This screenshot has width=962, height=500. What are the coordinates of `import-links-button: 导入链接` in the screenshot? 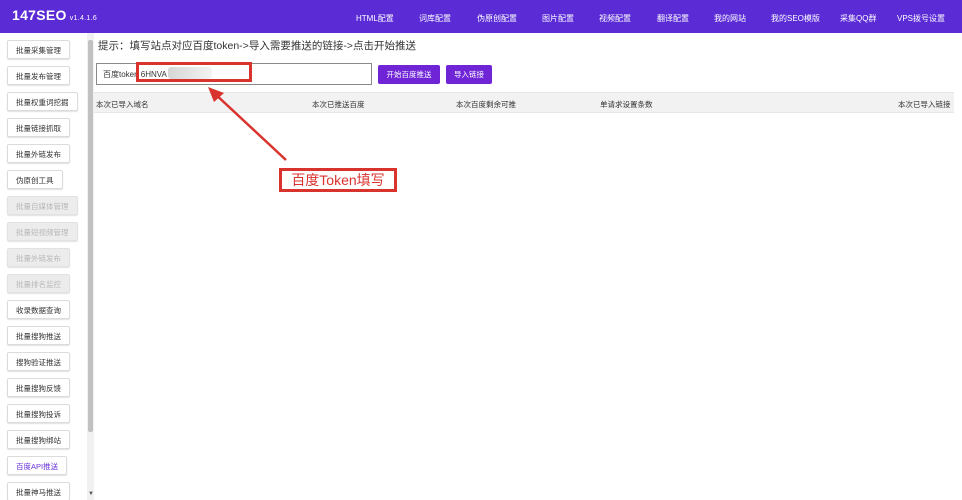 It's located at (469, 74).